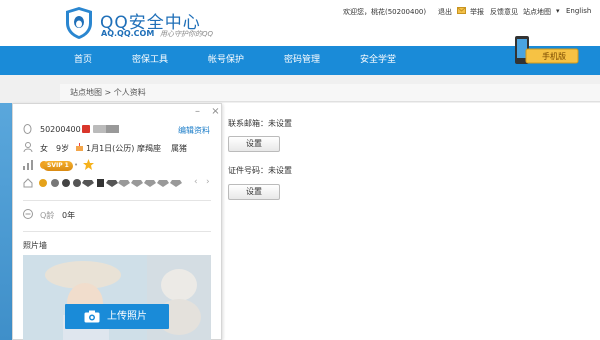  I want to click on feedback-link: 反馈意见, so click(504, 12).